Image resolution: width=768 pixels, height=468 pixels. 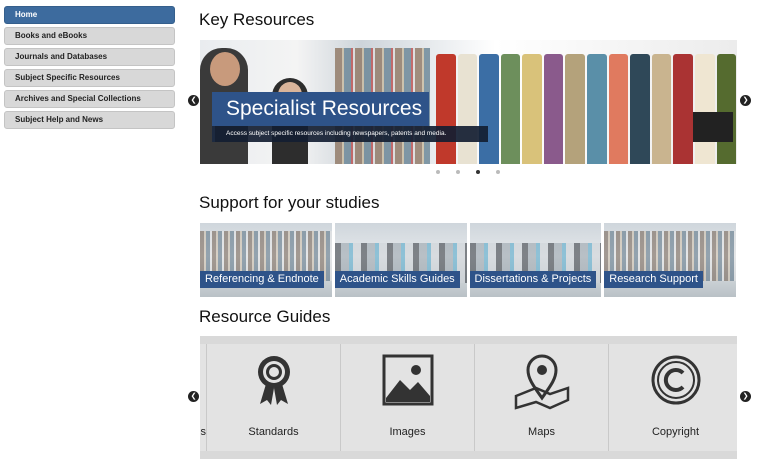 What do you see at coordinates (265, 316) in the screenshot?
I see `resource-guides-heading: Resource Guides` at bounding box center [265, 316].